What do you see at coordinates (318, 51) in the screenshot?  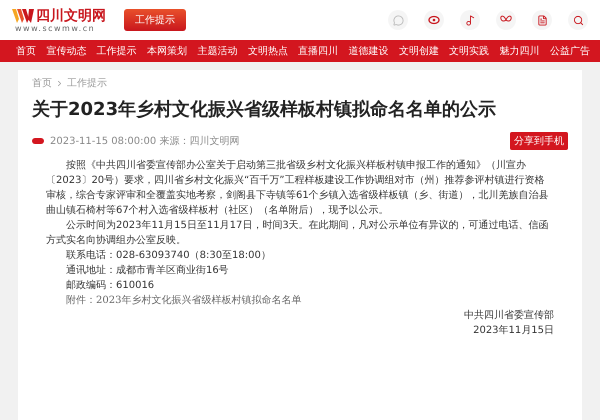 I see `nav-item: 直播四川` at bounding box center [318, 51].